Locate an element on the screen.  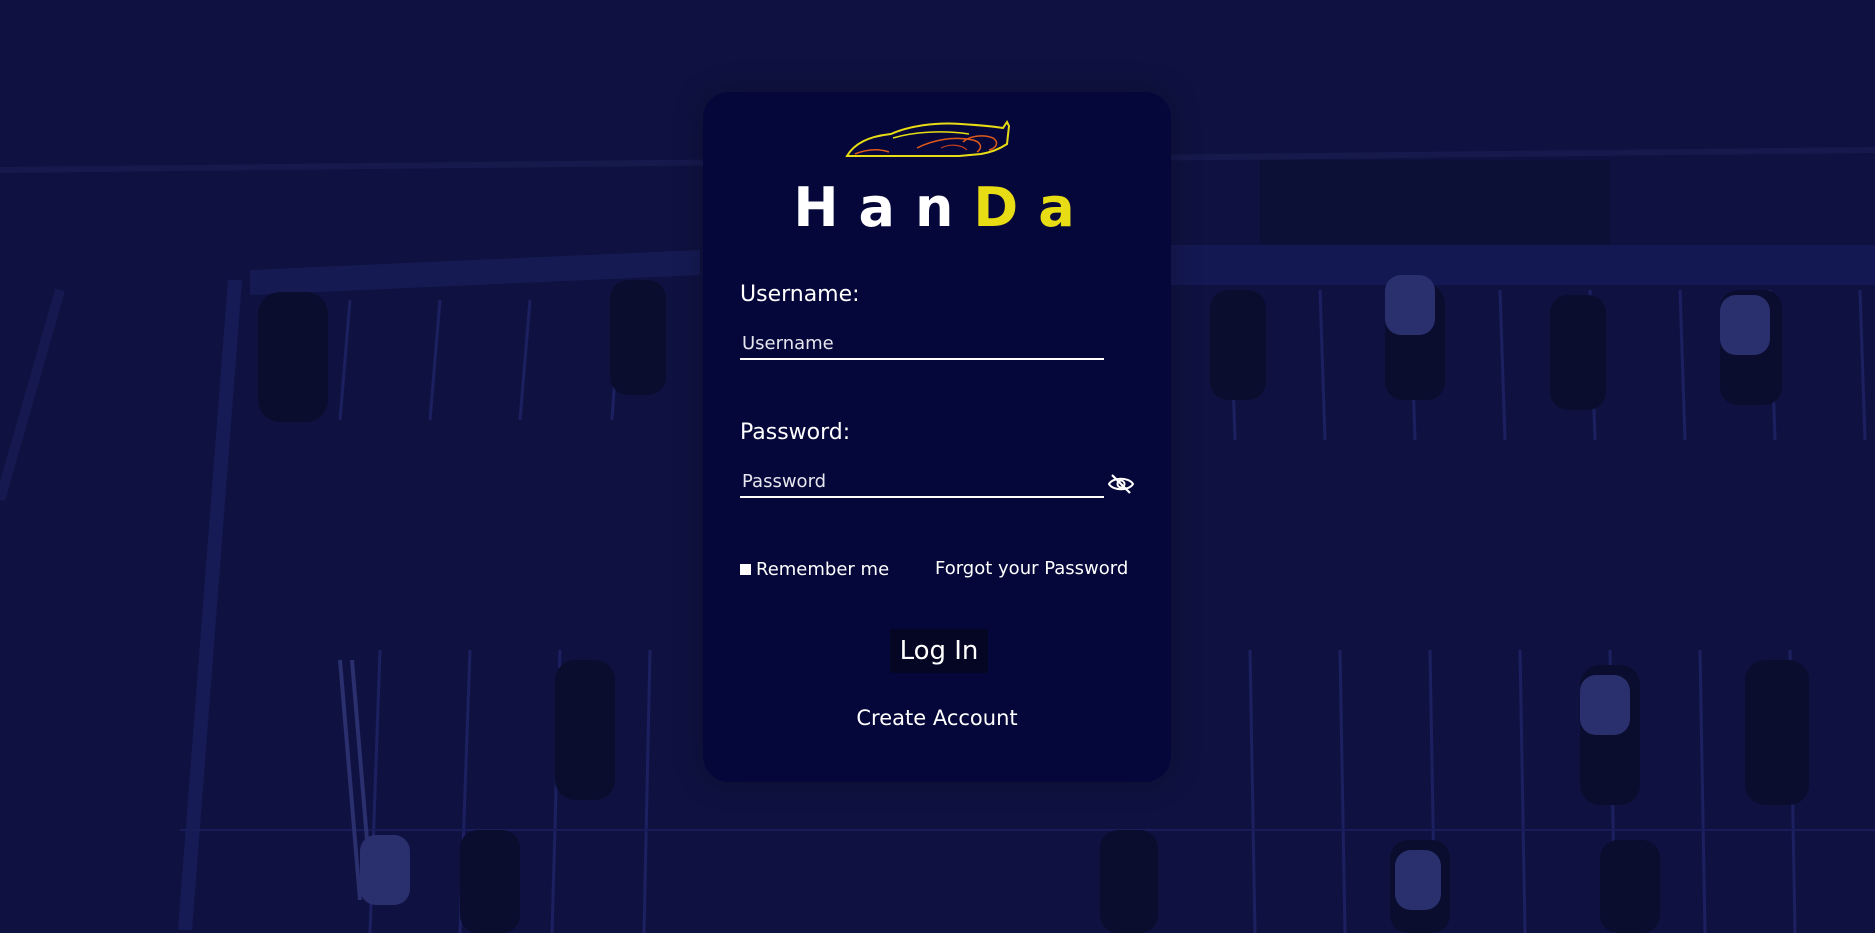
brand-name-main: Han is located at coordinates (883, 207).